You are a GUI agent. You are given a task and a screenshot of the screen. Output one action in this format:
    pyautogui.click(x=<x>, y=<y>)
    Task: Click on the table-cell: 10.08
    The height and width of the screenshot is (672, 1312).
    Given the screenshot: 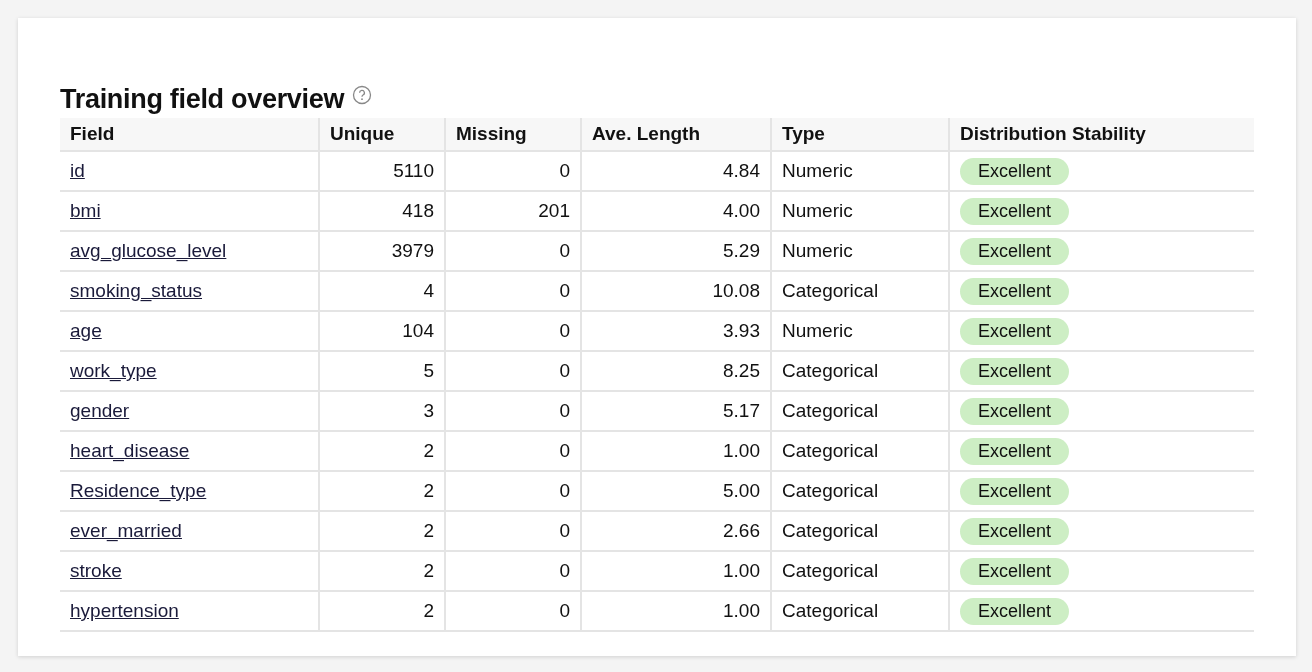 What is the action you would take?
    pyautogui.click(x=676, y=291)
    